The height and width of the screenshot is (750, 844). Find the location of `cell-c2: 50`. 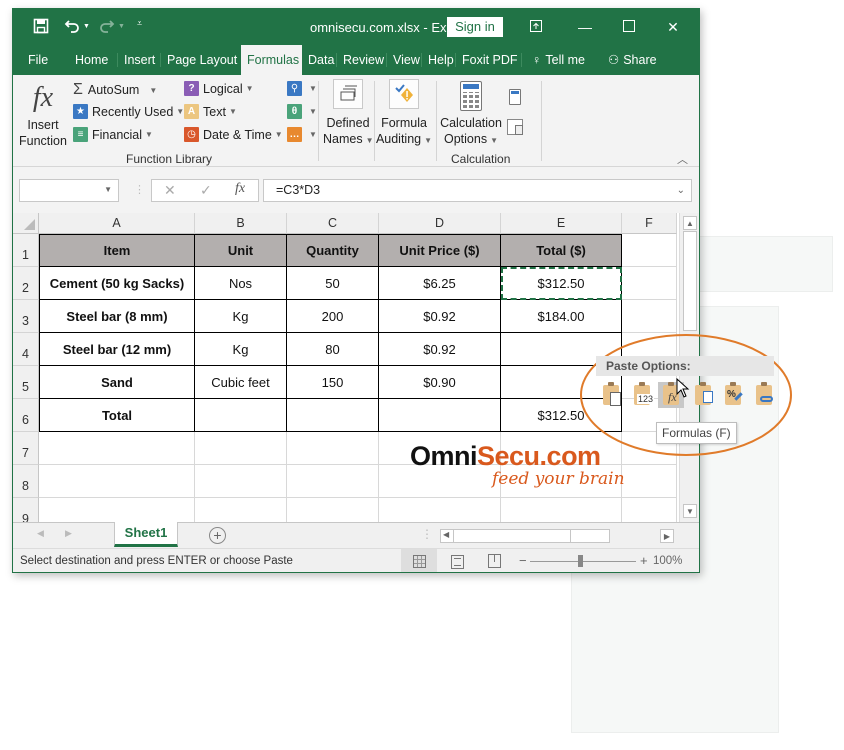

cell-c2: 50 is located at coordinates (333, 283).